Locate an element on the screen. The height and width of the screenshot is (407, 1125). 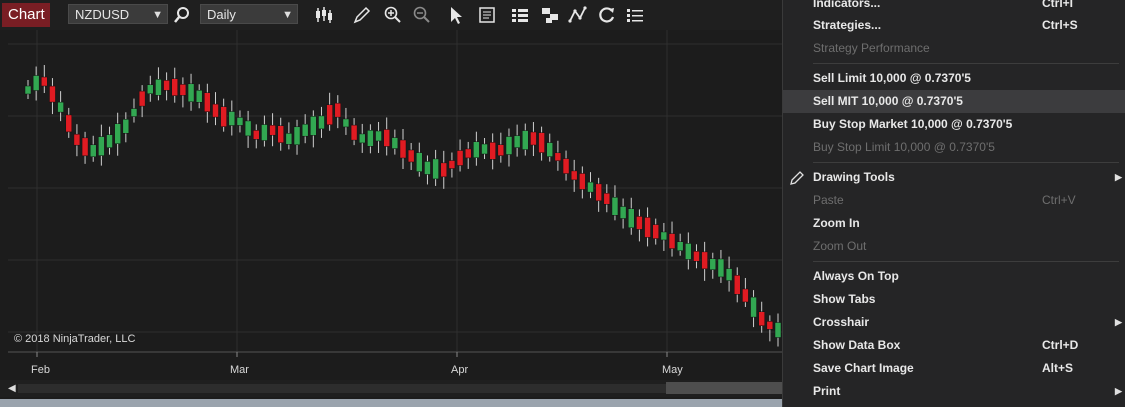
menu-item-indicators: Indicators... Ctrl+I is located at coordinates (954, 7).